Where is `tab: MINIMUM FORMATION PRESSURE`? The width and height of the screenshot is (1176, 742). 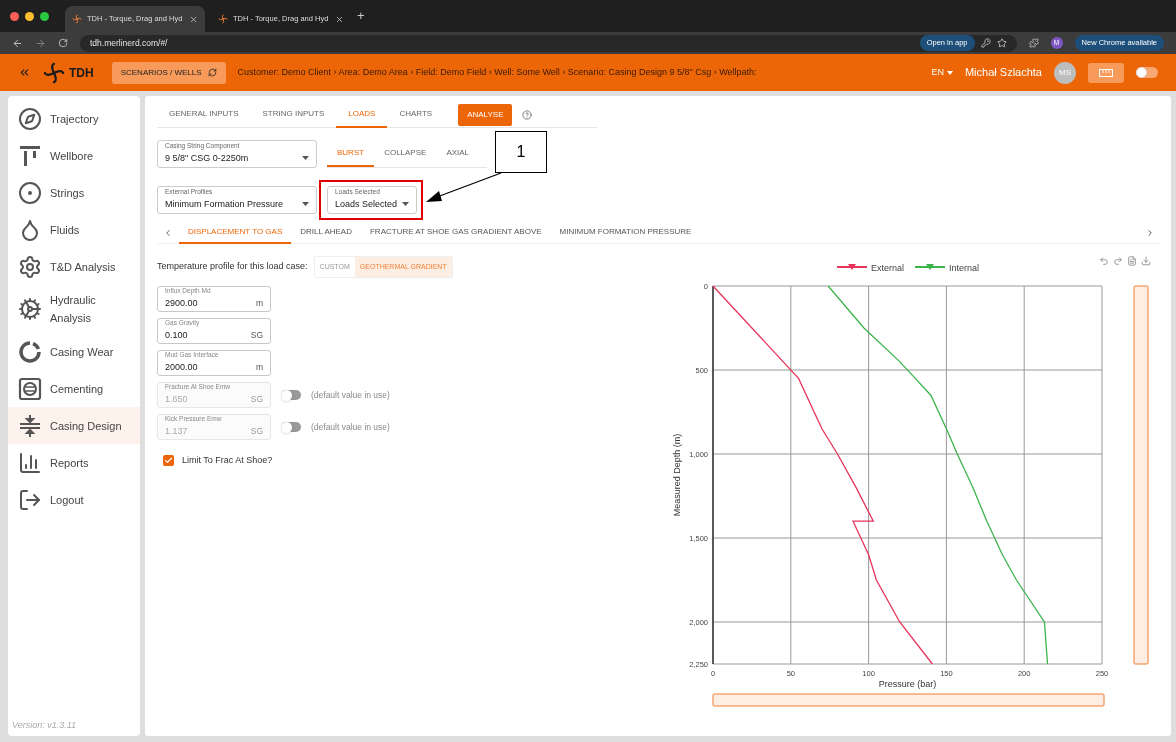 tab: MINIMUM FORMATION PRESSURE is located at coordinates (625, 232).